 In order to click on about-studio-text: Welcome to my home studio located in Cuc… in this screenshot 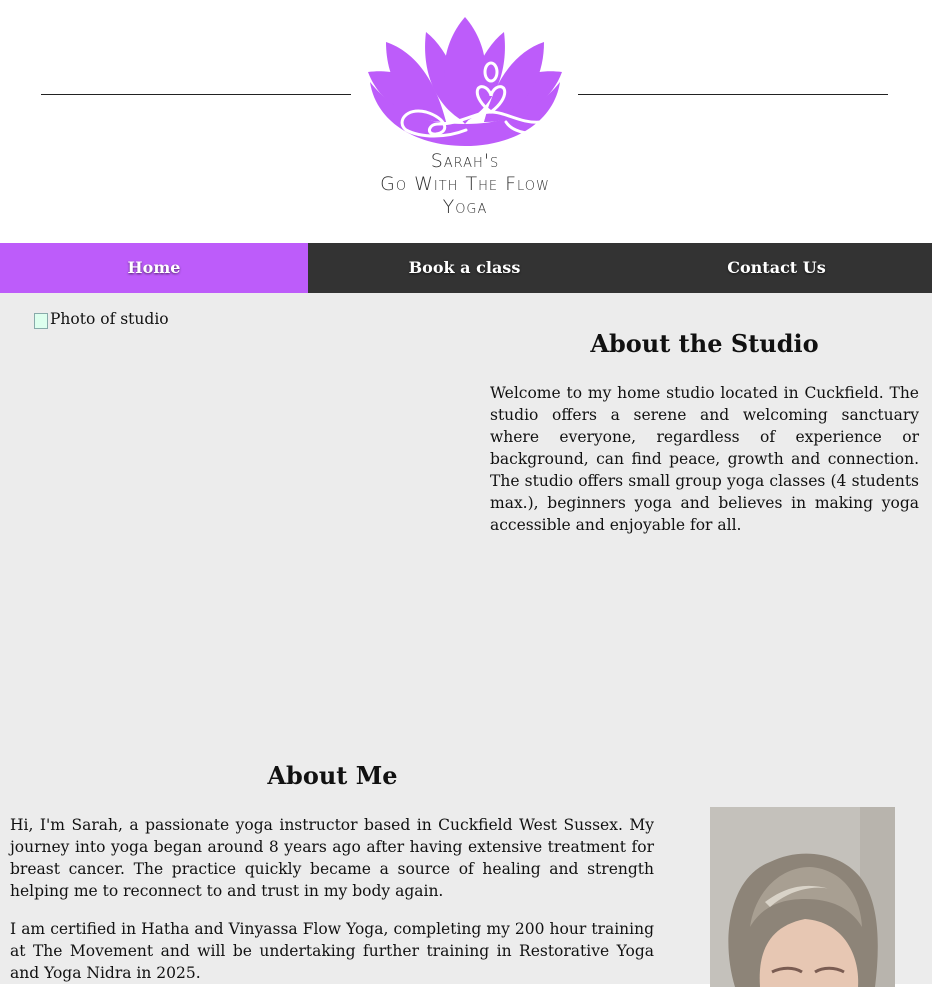, I will do `click(704, 459)`.